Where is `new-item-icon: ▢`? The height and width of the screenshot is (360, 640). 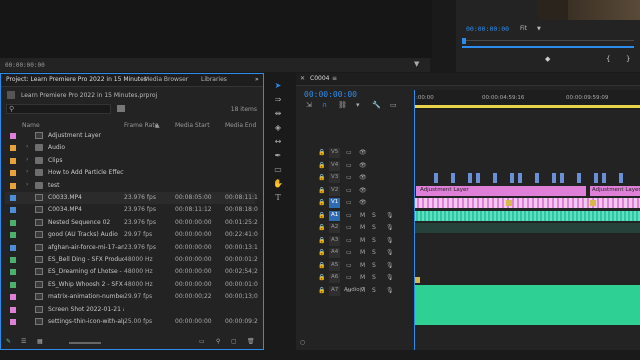
new-item-icon: ▢ is located at coordinates (234, 341).